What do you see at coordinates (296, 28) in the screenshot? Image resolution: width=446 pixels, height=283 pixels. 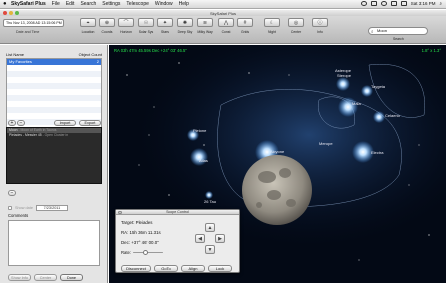 I see `center-button: ◎ Center` at bounding box center [296, 28].